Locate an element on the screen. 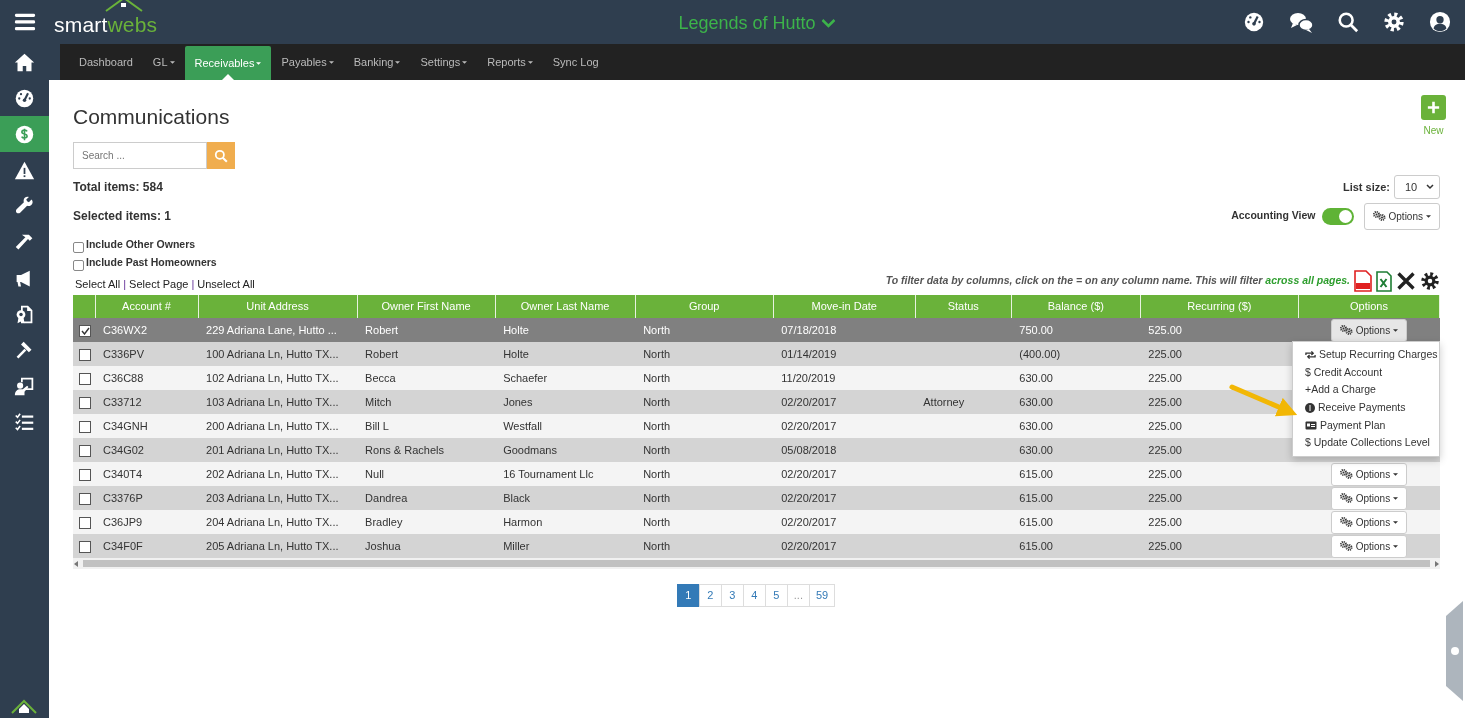 The width and height of the screenshot is (1465, 718). table-cell: Goodmans is located at coordinates (530, 449).